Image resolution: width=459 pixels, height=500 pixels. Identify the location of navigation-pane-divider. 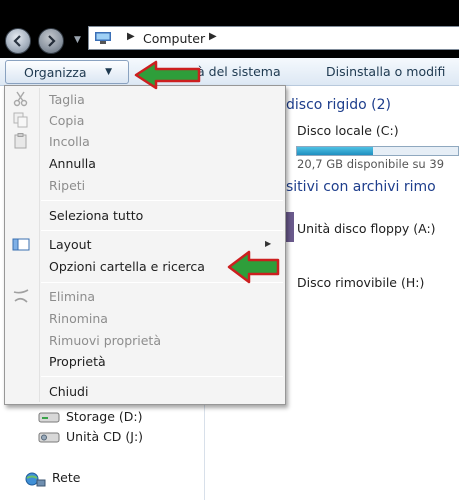
(204, 452).